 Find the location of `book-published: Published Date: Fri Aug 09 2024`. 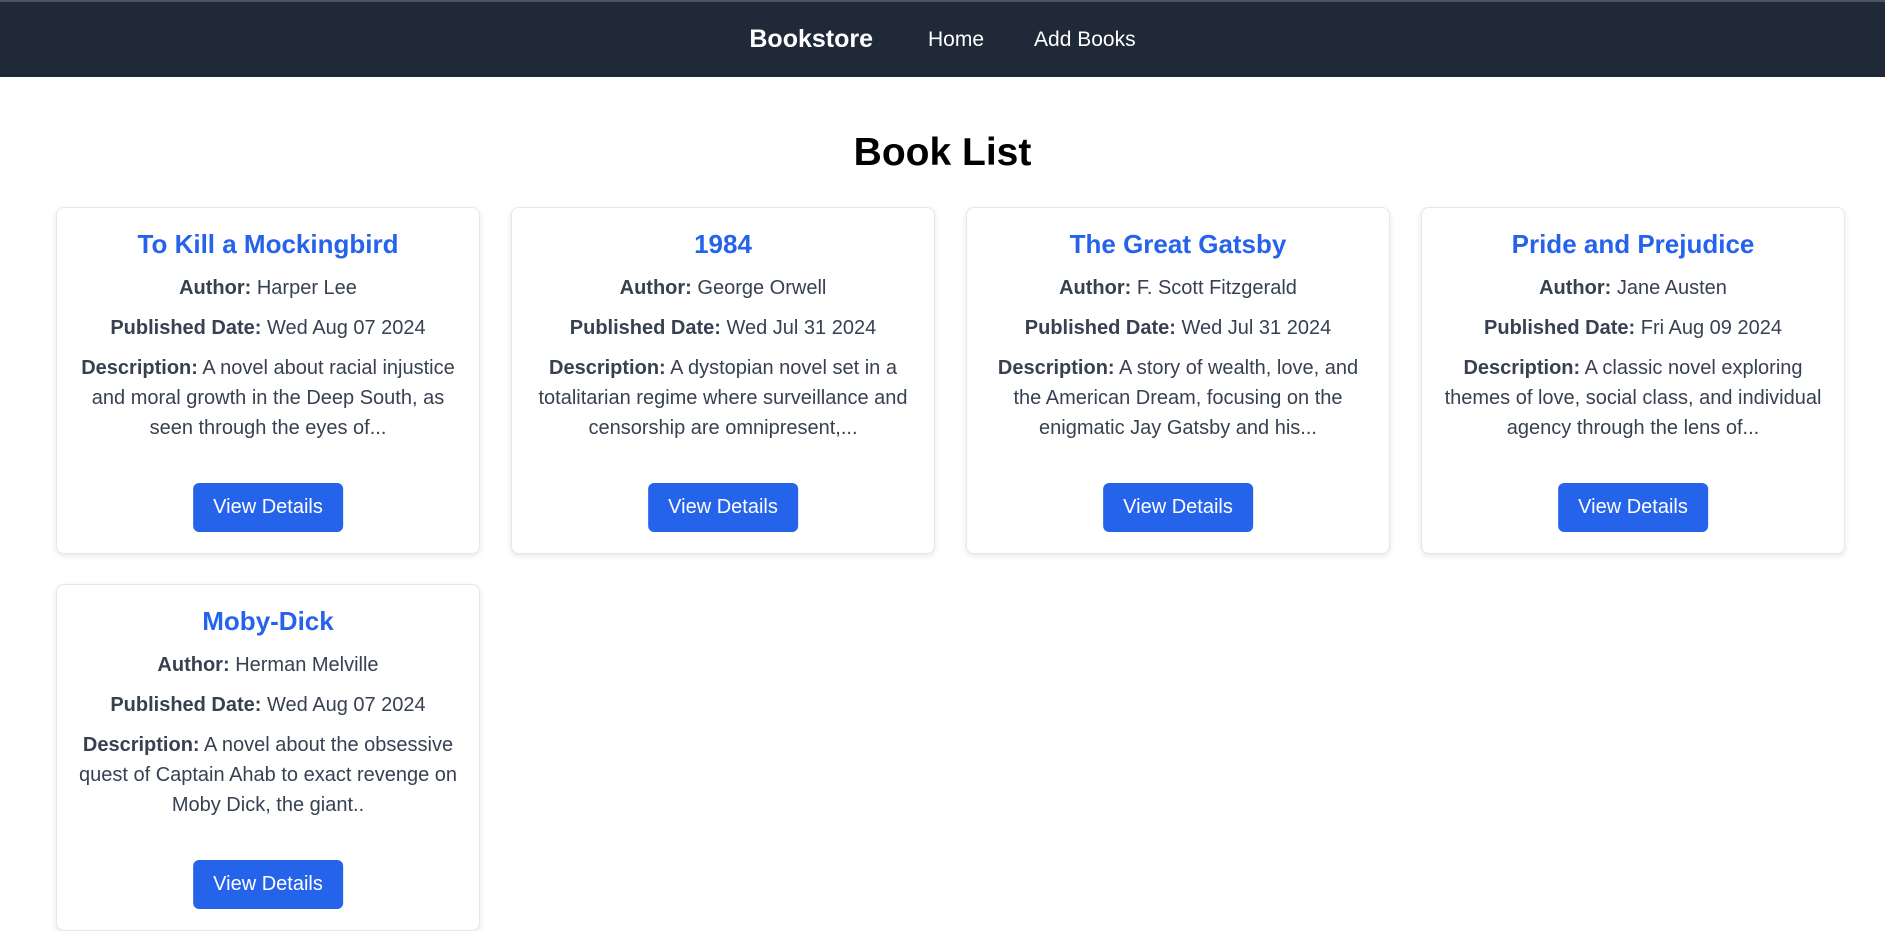

book-published: Published Date: Fri Aug 09 2024 is located at coordinates (1633, 328).